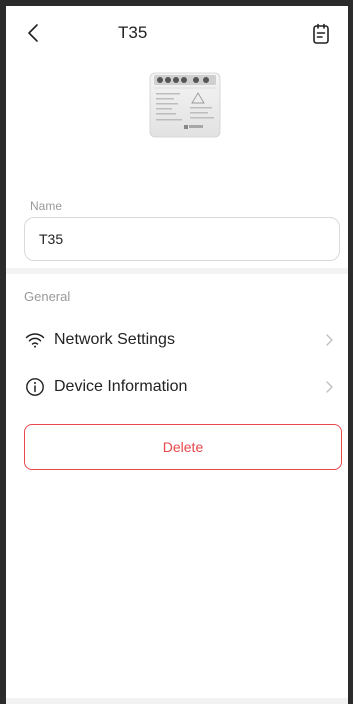 Image resolution: width=353 pixels, height=704 pixels. I want to click on top-bar: T35, so click(177, 33).